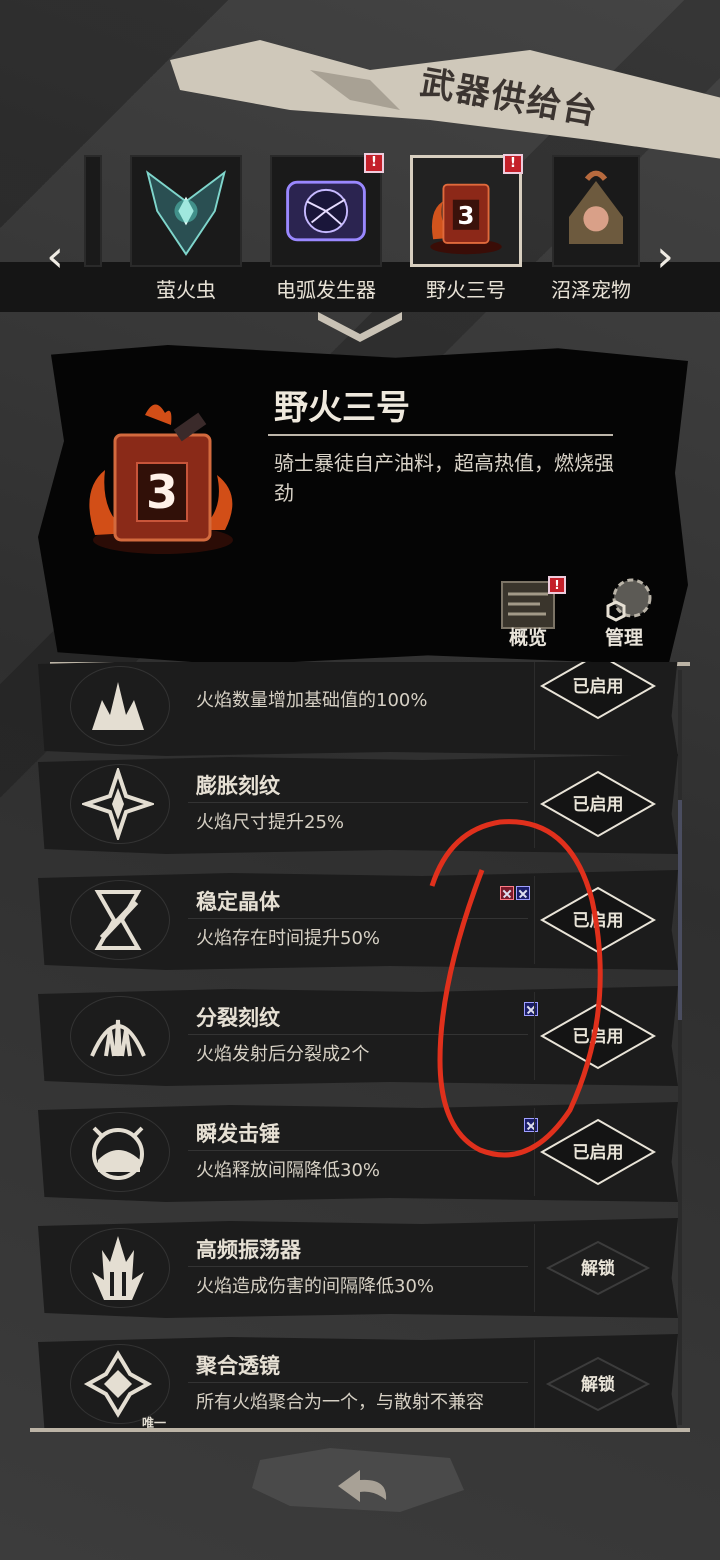  Describe the element at coordinates (680, 1047) in the screenshot. I see `list-scrollbar` at that location.